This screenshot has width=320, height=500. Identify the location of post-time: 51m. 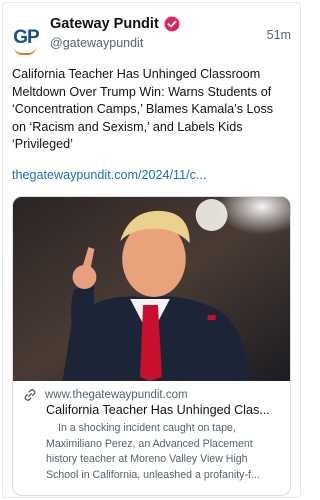
(279, 35).